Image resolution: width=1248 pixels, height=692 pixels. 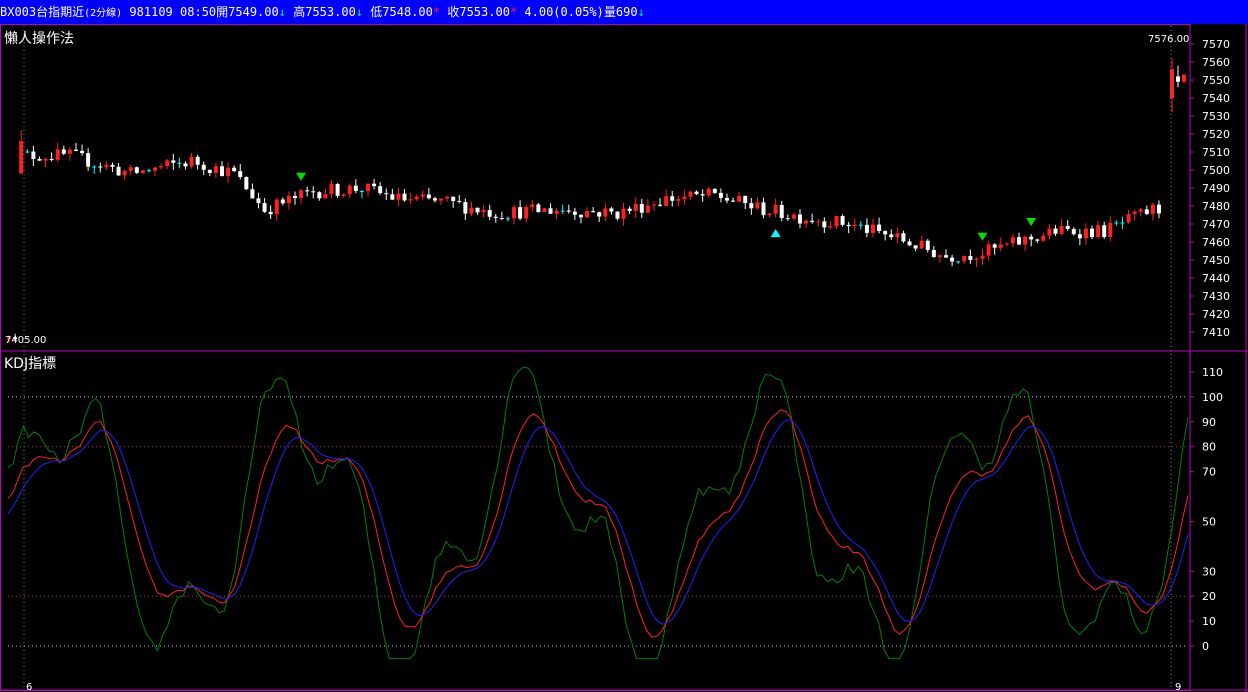 I want to click on kdj-tick-label: 50, so click(x=1209, y=521).